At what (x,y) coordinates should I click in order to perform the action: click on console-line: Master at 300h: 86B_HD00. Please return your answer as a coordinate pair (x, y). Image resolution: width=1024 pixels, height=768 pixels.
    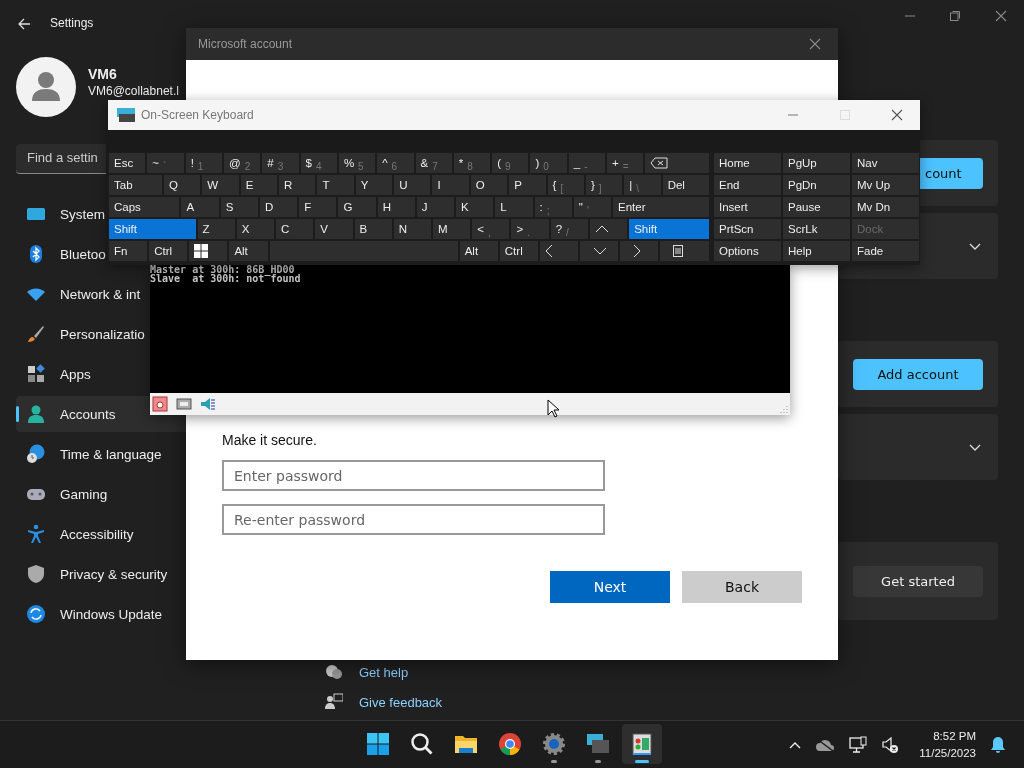
    Looking at the image, I should click on (222, 269).